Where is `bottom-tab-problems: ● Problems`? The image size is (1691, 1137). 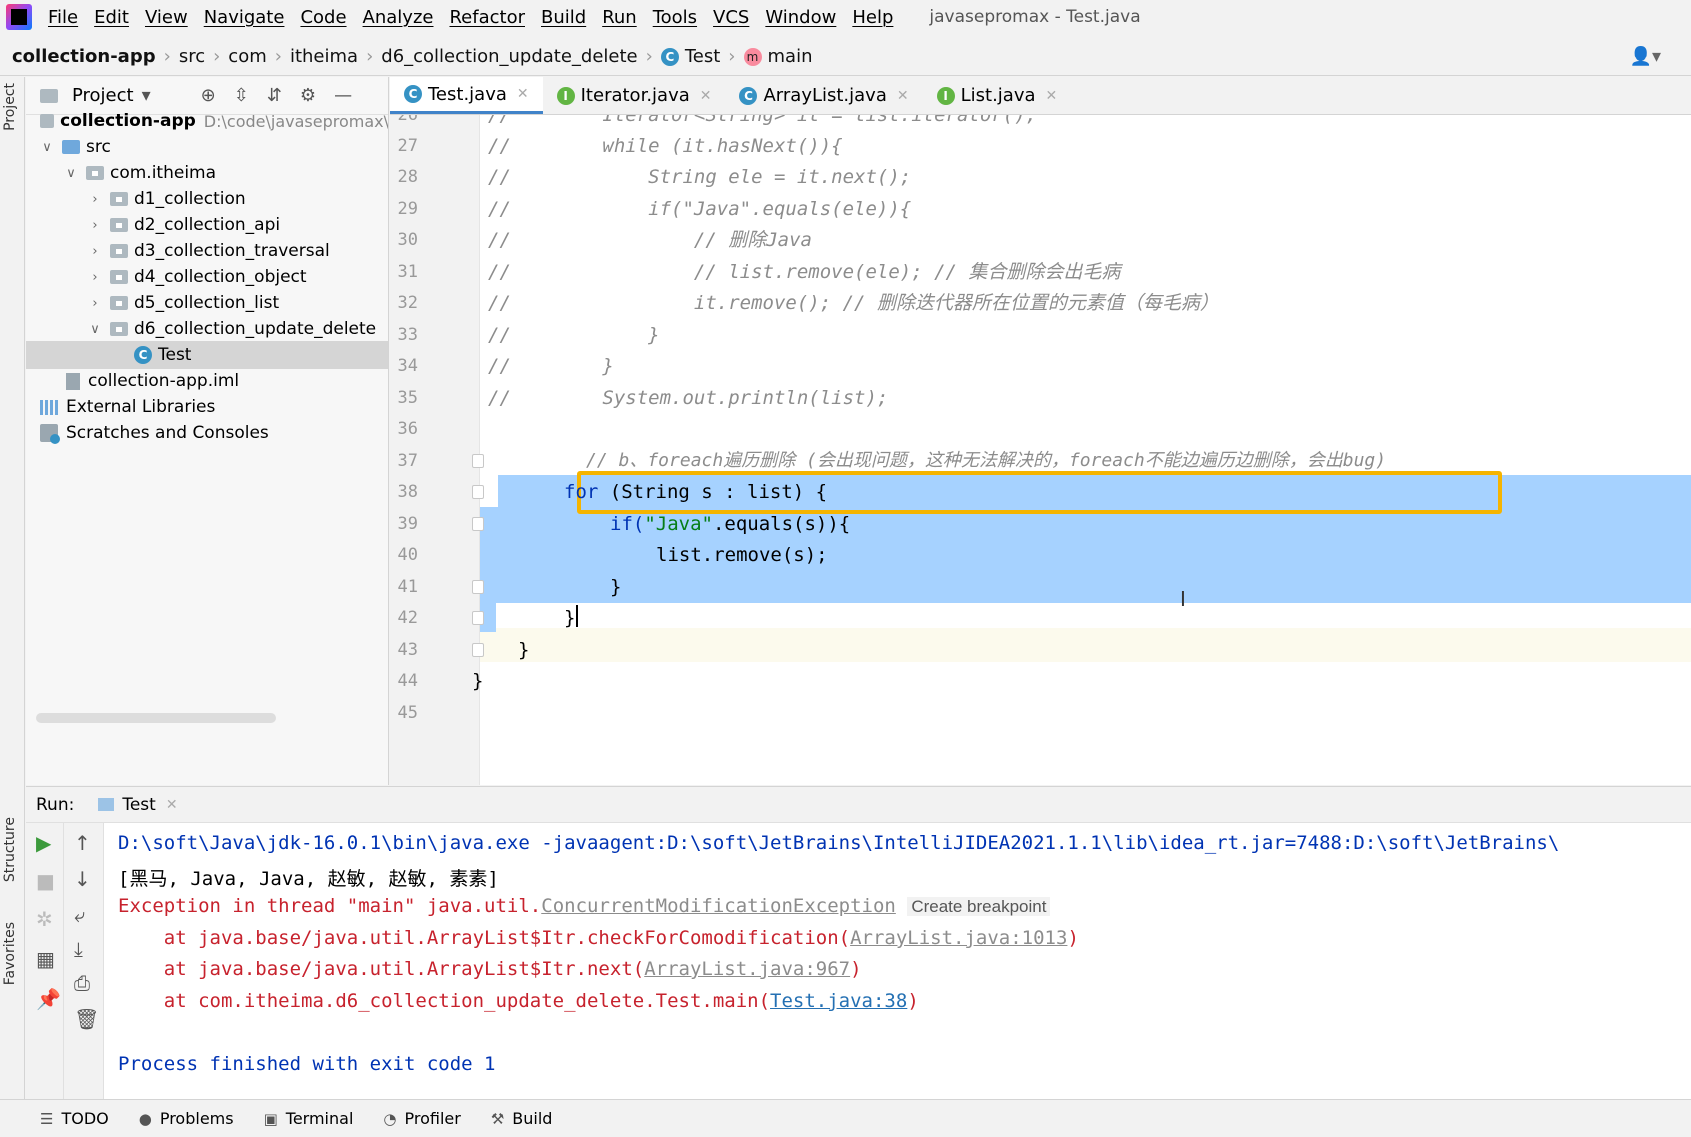
bottom-tab-problems: ● Problems is located at coordinates (186, 1118).